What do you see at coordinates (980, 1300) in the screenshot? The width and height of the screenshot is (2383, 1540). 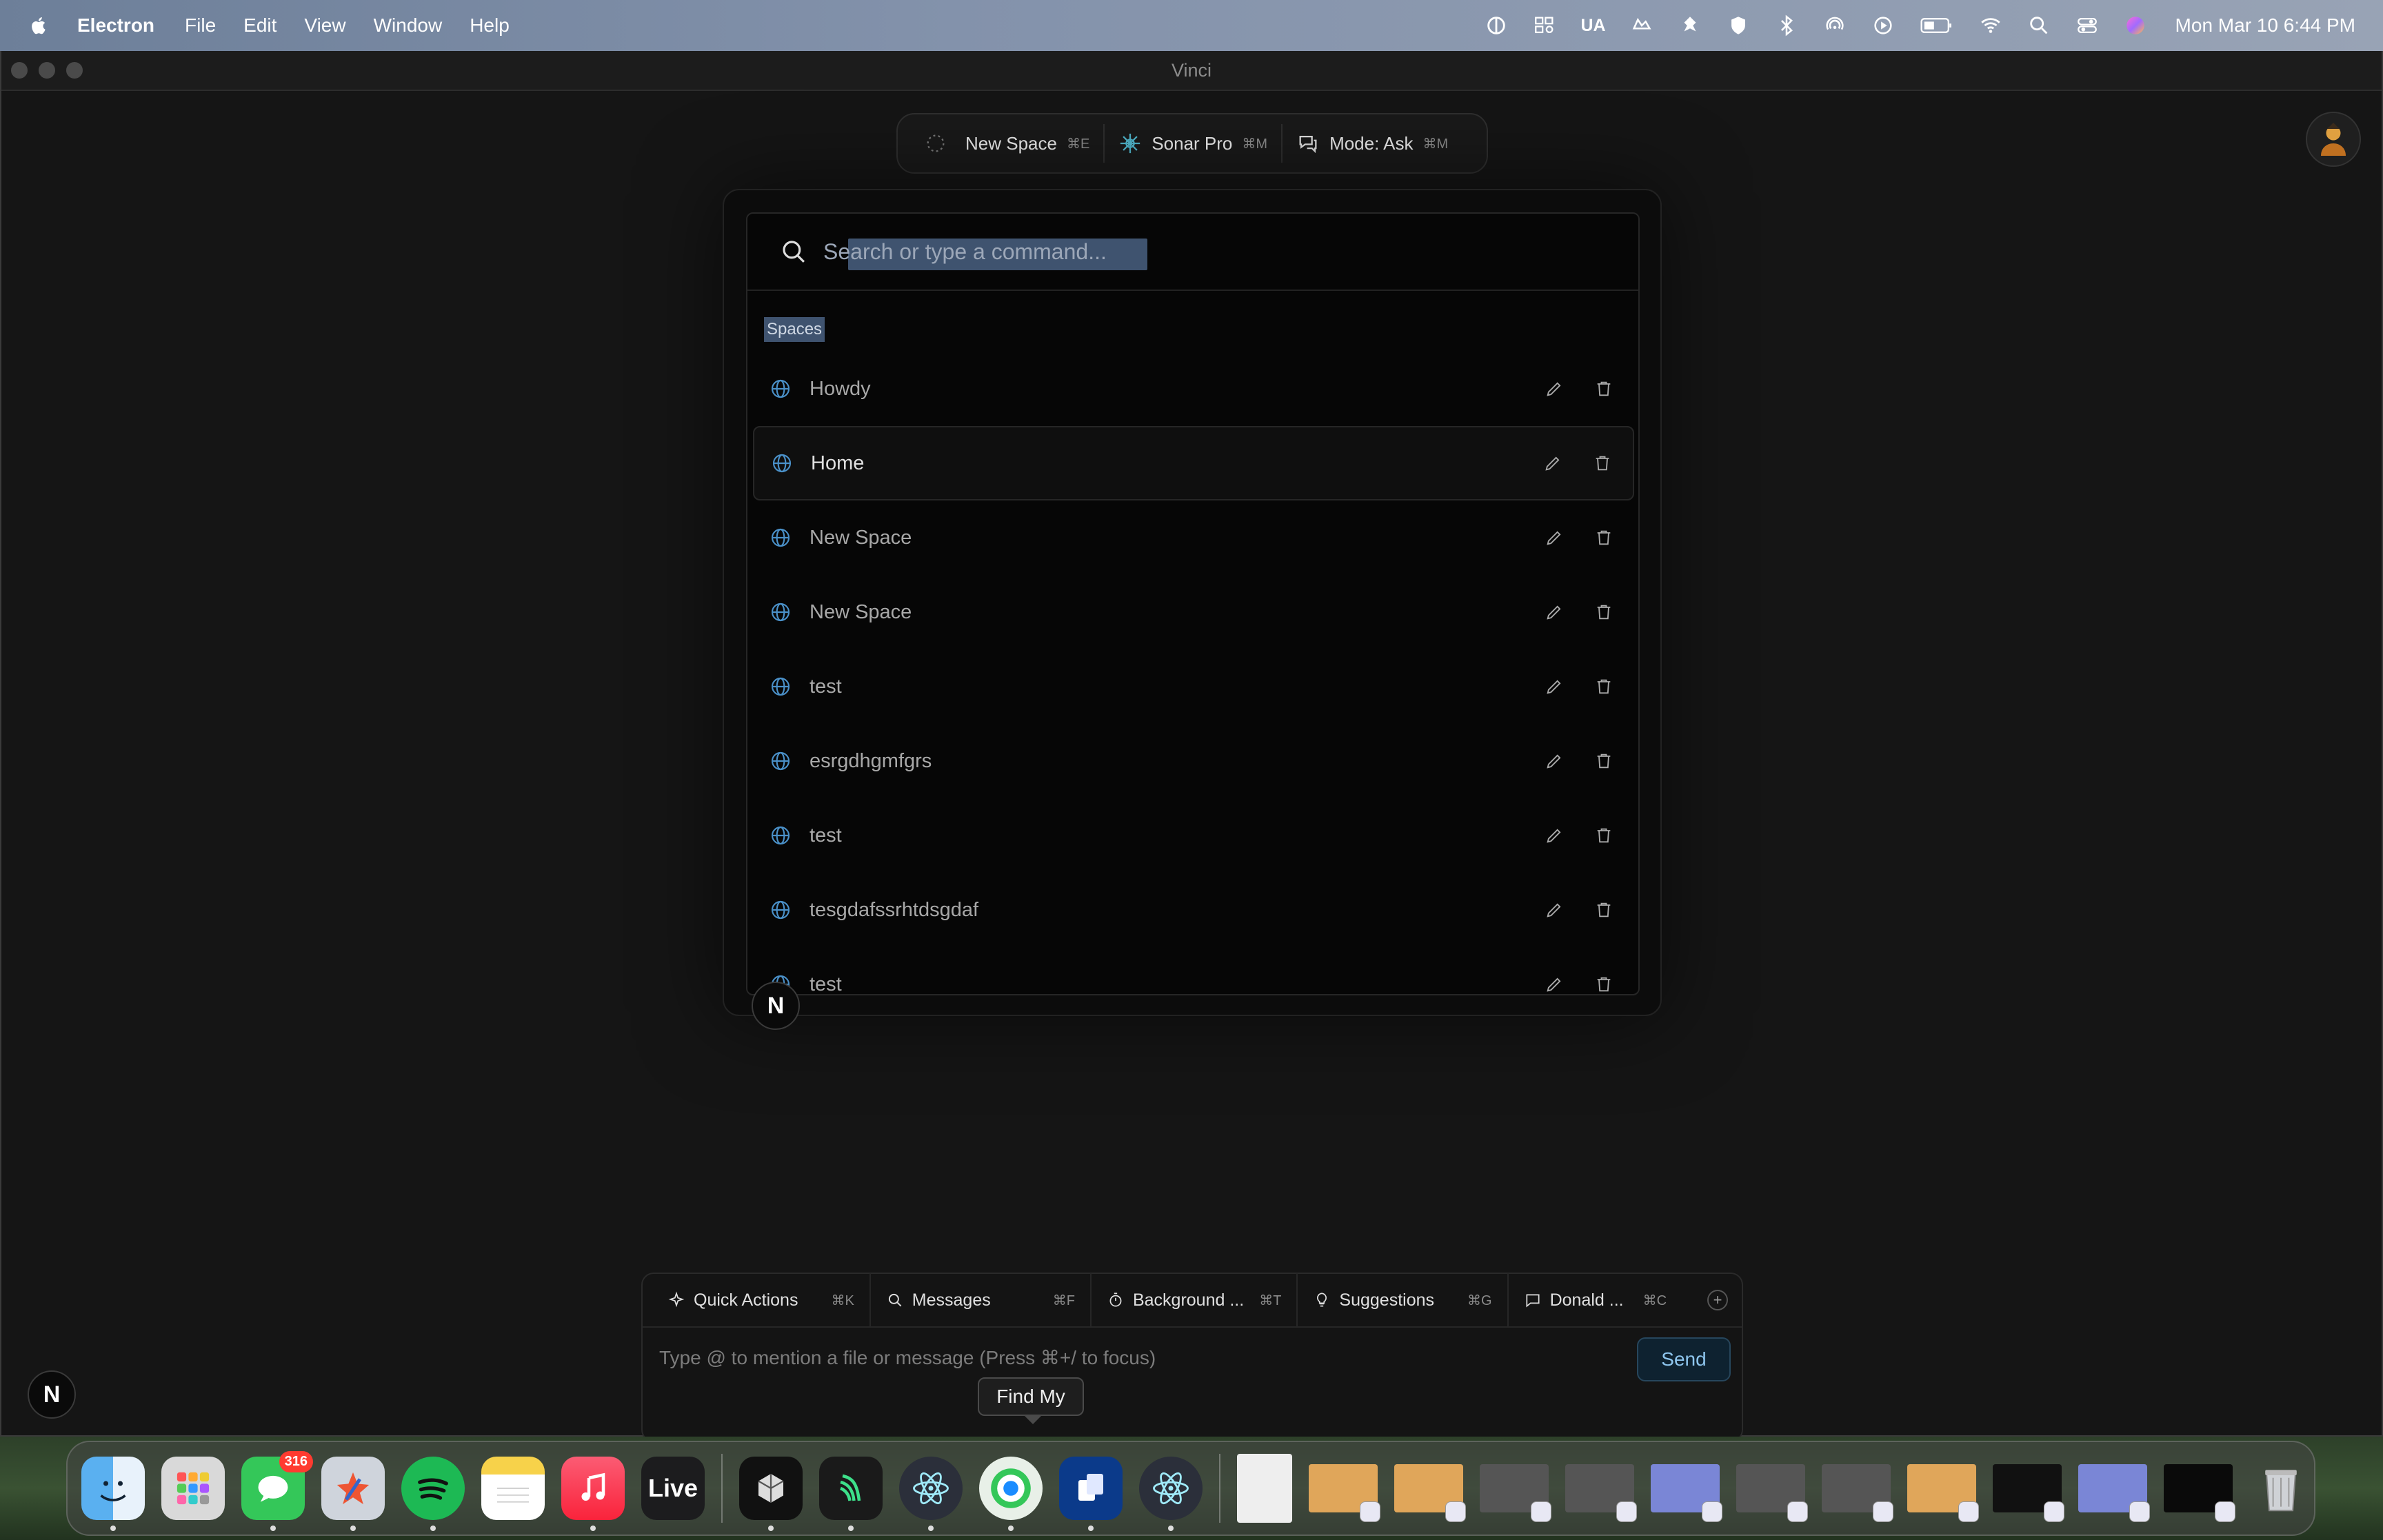 I see `messages-chip: Messages ⌘F` at bounding box center [980, 1300].